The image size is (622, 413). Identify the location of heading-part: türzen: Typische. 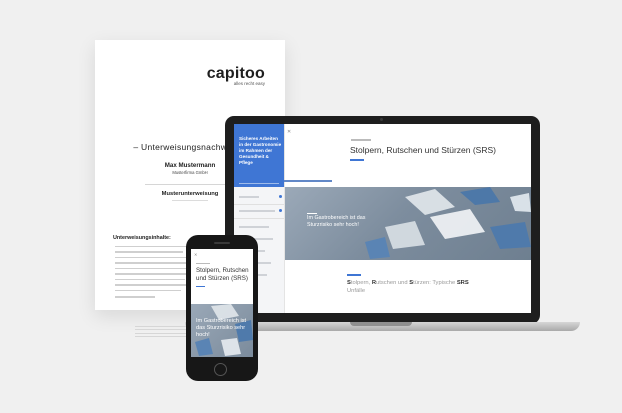
(435, 283).